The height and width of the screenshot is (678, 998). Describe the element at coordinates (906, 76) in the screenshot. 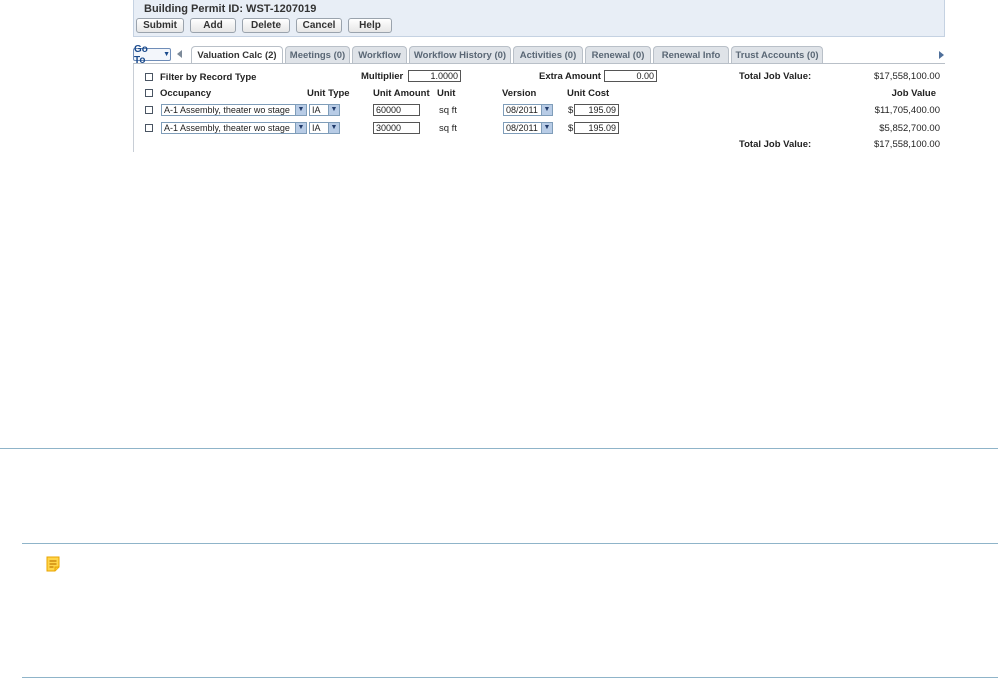

I see `total-job-value: $17,558,100.00` at that location.